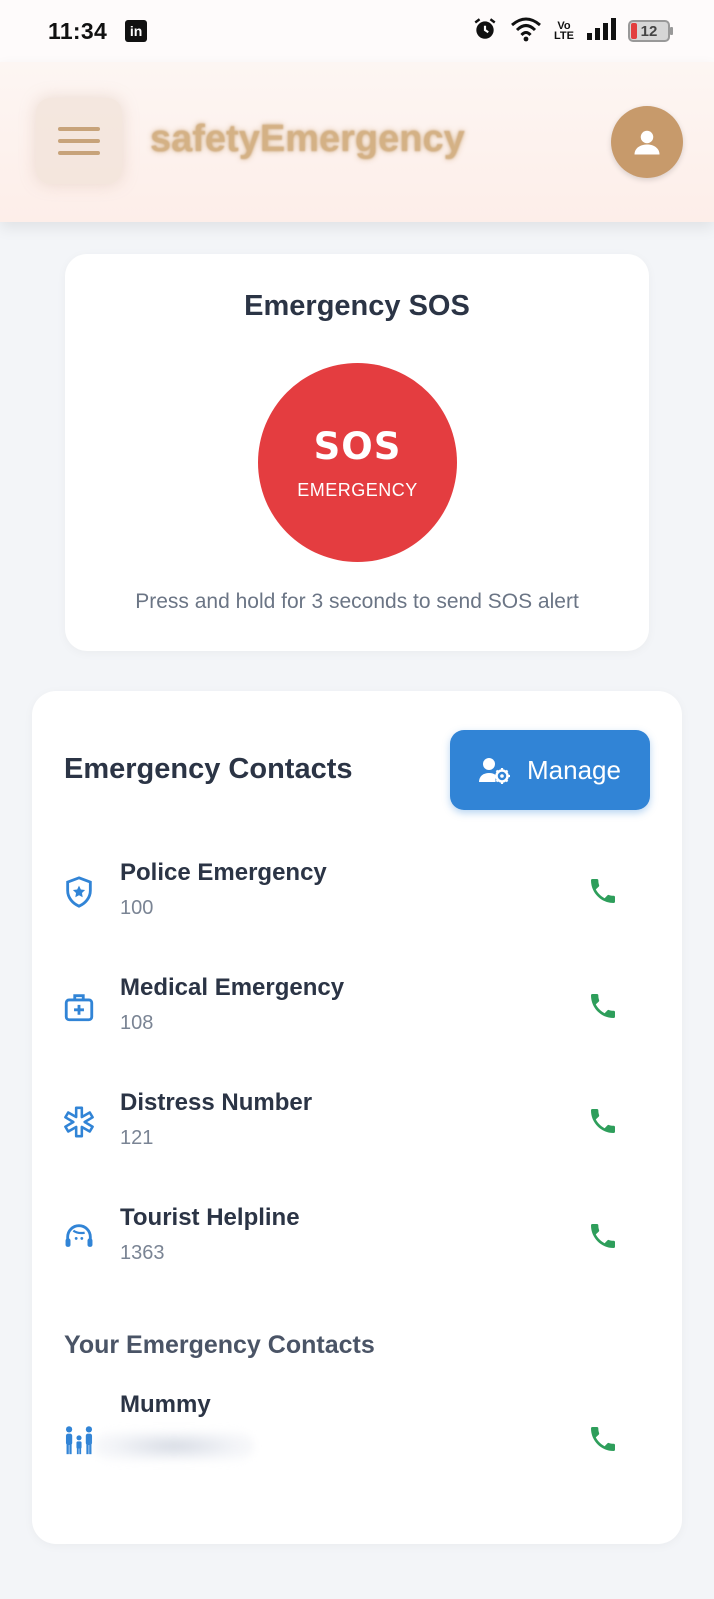  Describe the element at coordinates (357, 1004) in the screenshot. I see `contact-row: Medical Emergency 108` at that location.